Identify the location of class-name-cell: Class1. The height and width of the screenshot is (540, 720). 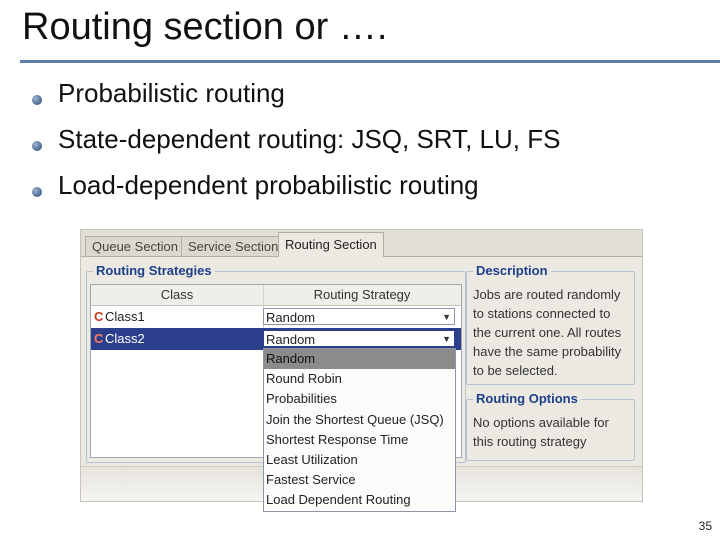
(125, 316).